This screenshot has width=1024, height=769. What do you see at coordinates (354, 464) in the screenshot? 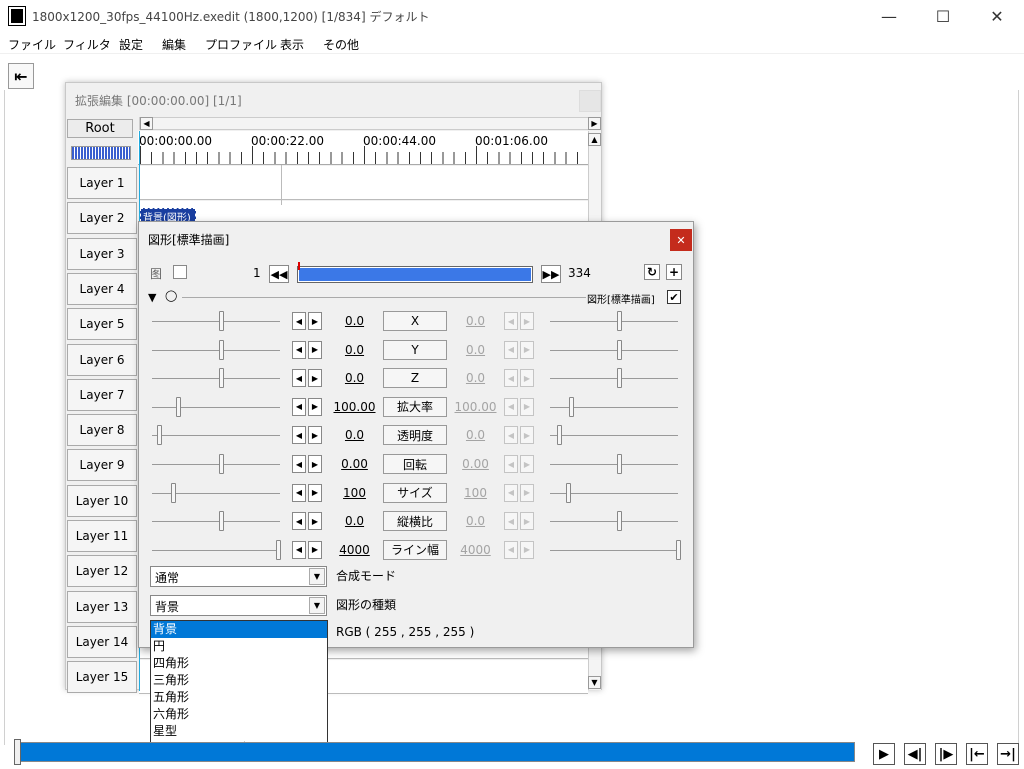
I see `start-value: 0.00` at bounding box center [354, 464].